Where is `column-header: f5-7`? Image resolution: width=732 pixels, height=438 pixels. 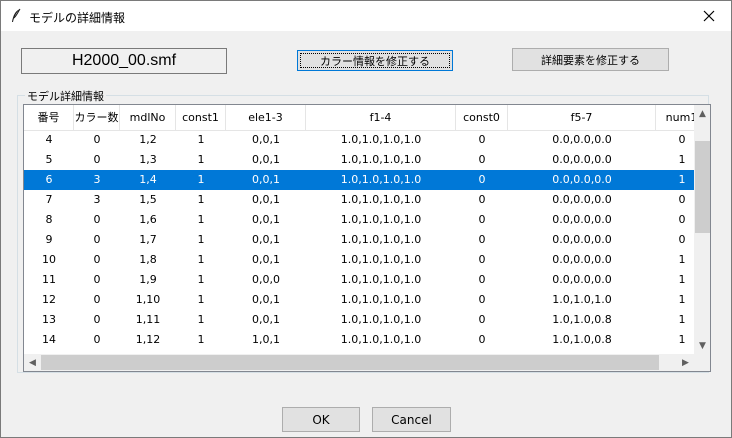
column-header: f5-7 is located at coordinates (582, 117).